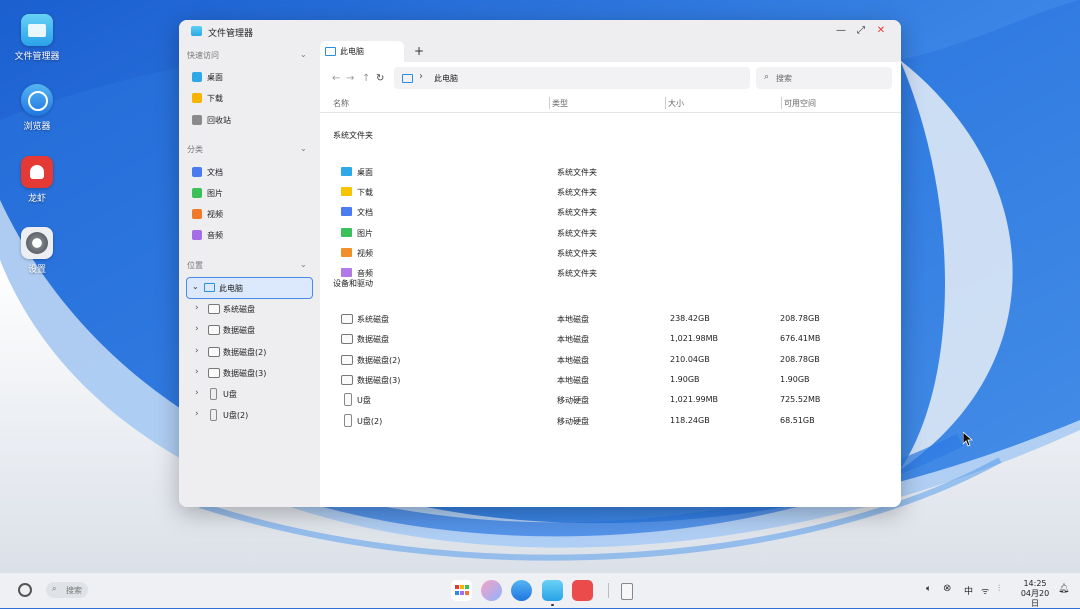 The image size is (1080, 609). I want to click on desktop-shortcut-browser: 浏览器, so click(37, 108).